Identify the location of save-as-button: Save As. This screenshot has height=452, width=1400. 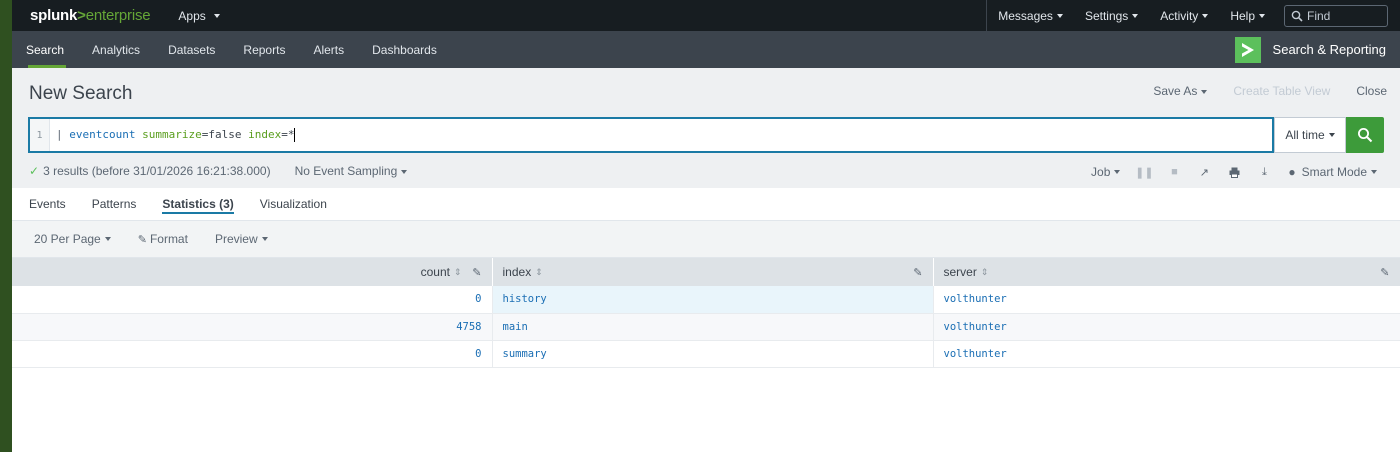
(1180, 91).